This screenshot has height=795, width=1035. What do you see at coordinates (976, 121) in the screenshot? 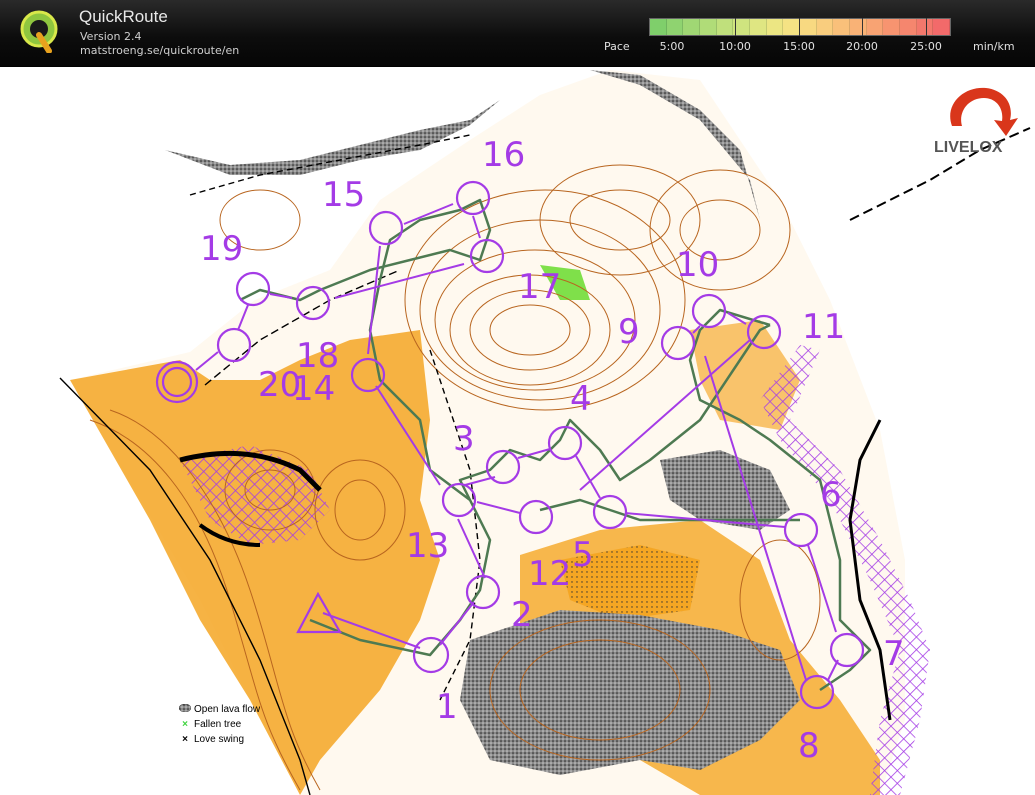
I see `livelox-logo-icon: LIVELOX` at bounding box center [976, 121].